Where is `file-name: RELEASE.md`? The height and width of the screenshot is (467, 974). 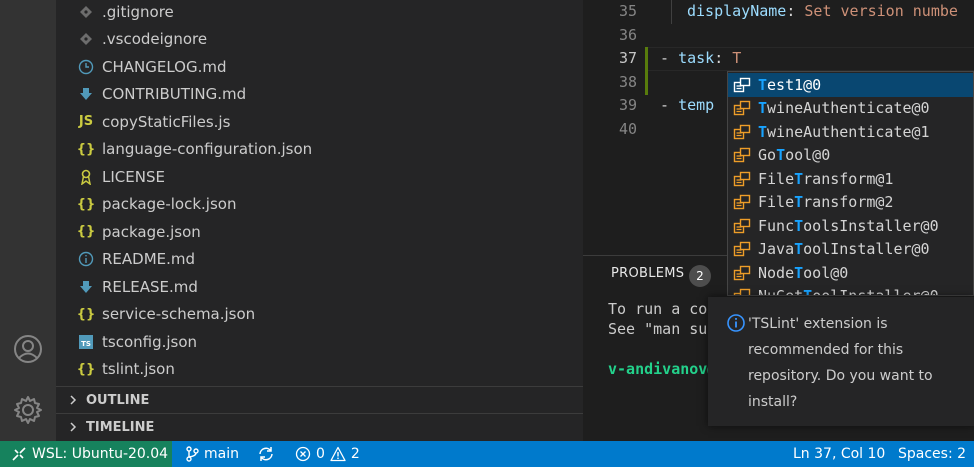
file-name: RELEASE.md is located at coordinates (150, 286).